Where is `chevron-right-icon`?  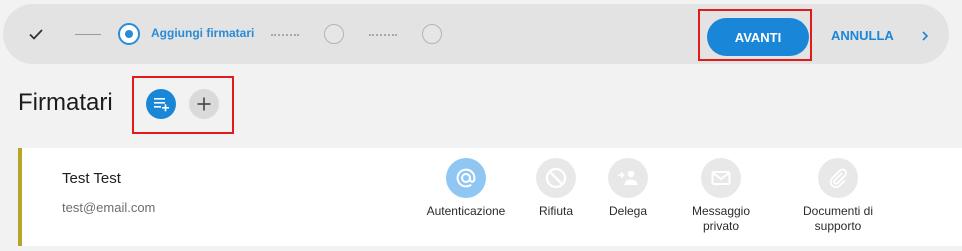
chevron-right-icon is located at coordinates (925, 36).